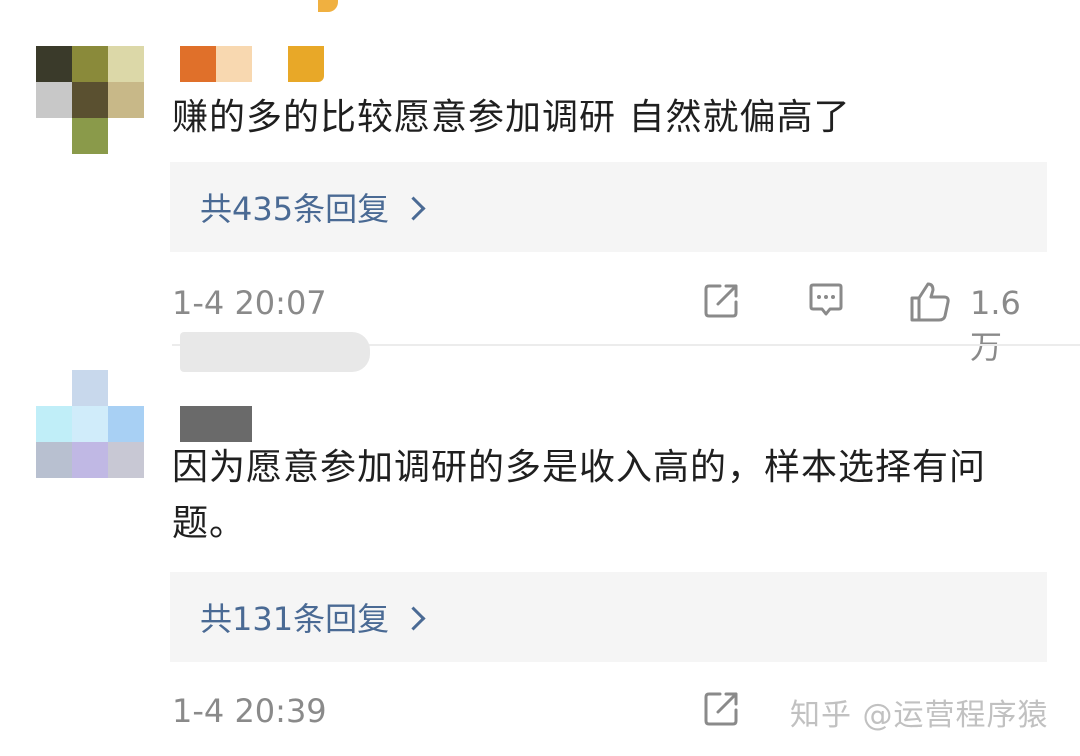 Image resolution: width=1080 pixels, height=756 pixels. I want to click on sticker-fragment, so click(328, 6).